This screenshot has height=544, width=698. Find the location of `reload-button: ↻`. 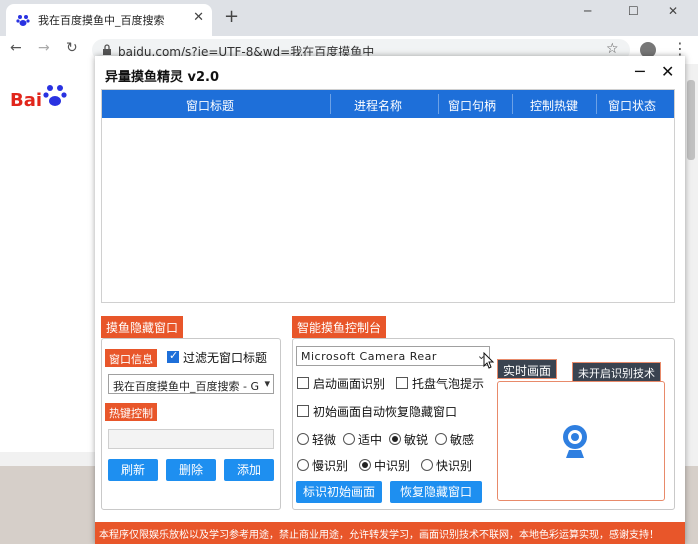

reload-button: ↻ is located at coordinates (72, 48).